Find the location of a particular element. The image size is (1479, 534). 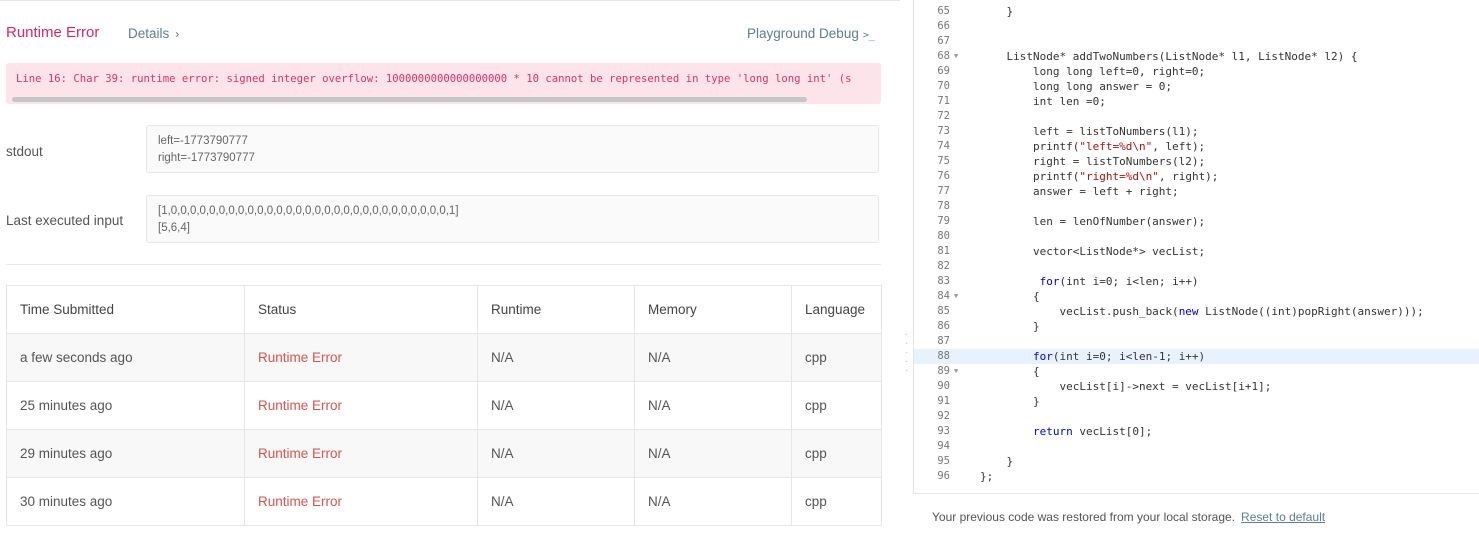

cell-memory: N/A is located at coordinates (713, 405).